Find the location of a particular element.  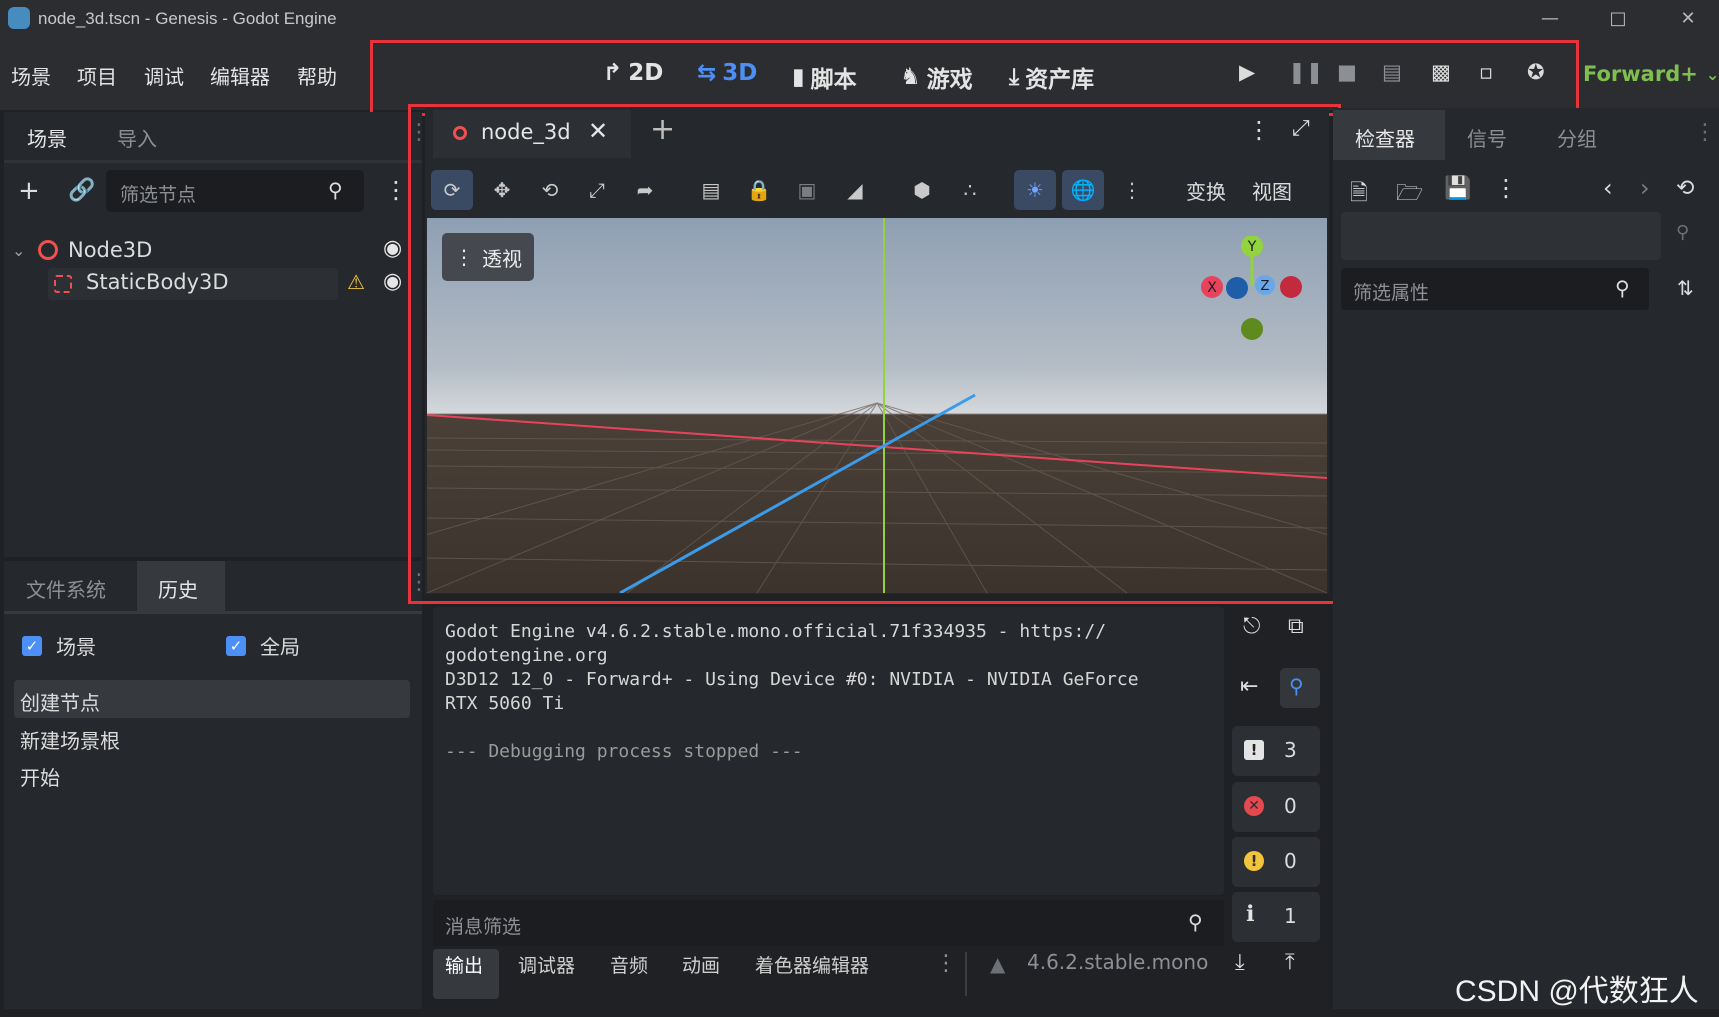

tab-signals: 信号 is located at coordinates (1487, 137).